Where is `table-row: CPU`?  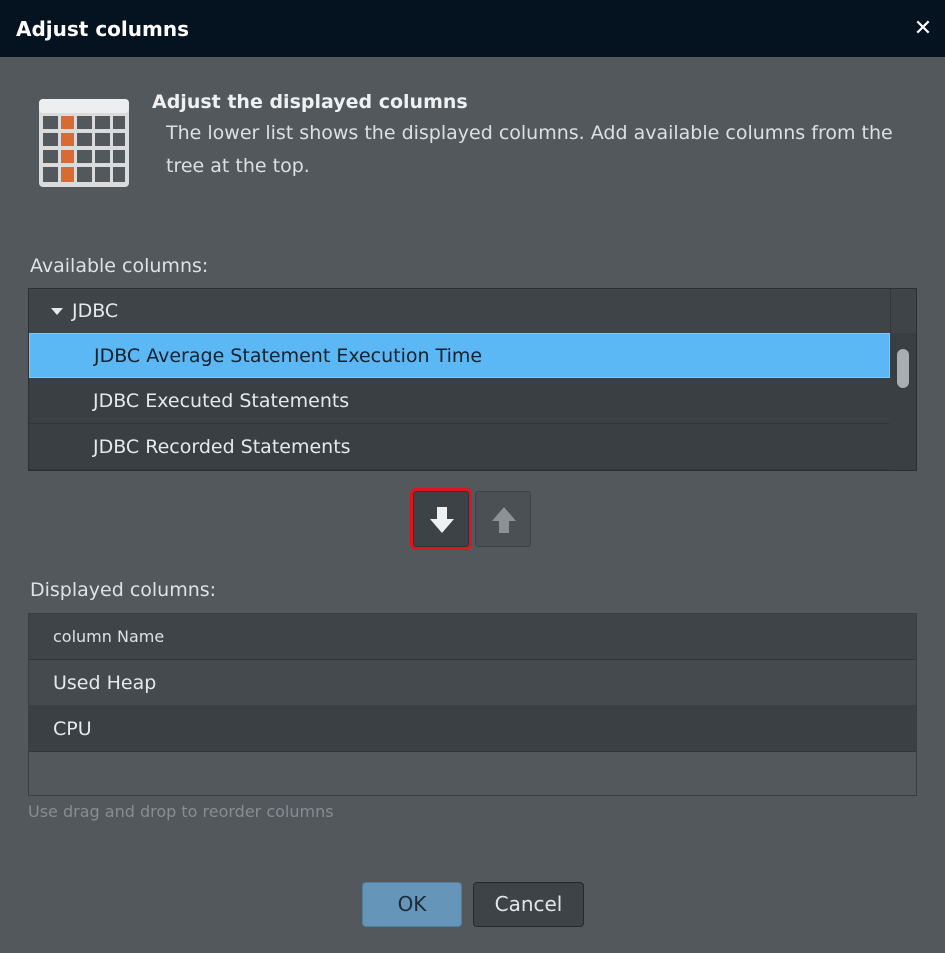
table-row: CPU is located at coordinates (472, 729).